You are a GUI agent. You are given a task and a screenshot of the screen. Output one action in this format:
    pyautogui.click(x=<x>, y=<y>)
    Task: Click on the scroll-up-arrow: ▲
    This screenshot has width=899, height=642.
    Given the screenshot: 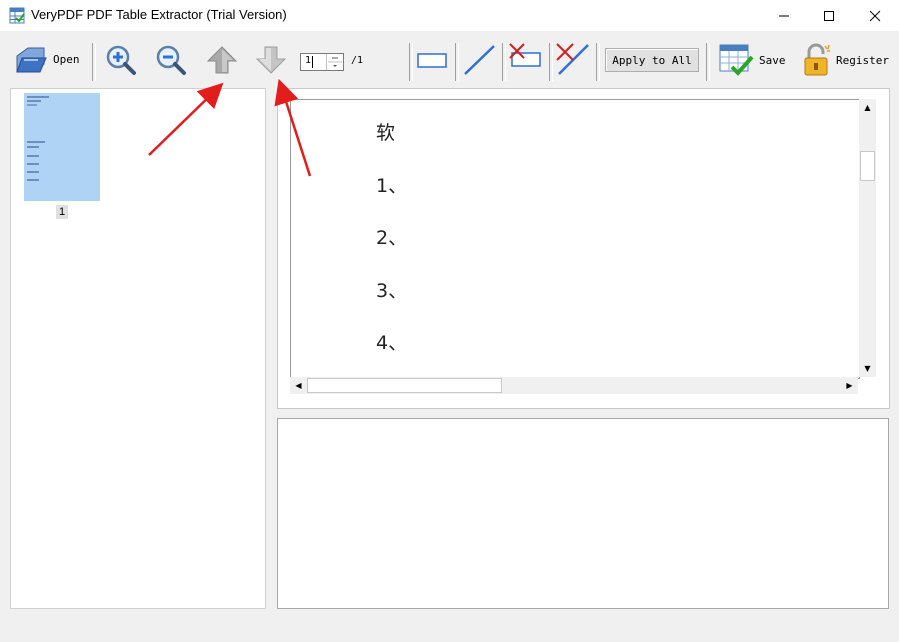 What is the action you would take?
    pyautogui.click(x=867, y=107)
    